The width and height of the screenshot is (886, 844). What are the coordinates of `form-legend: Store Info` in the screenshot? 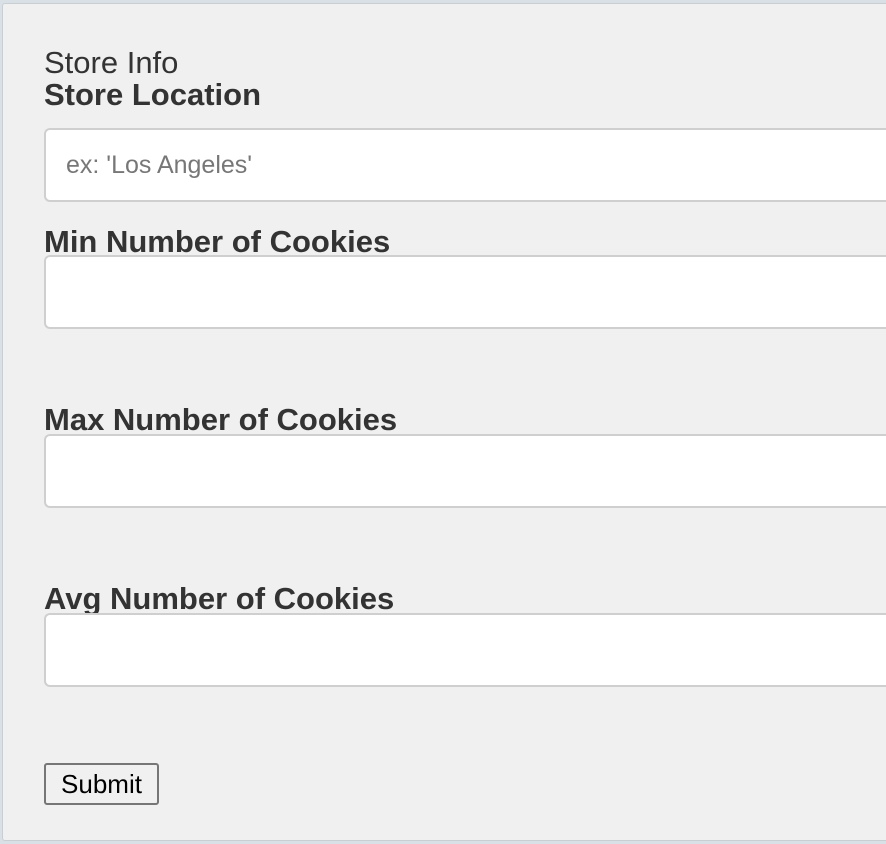 It's located at (111, 62).